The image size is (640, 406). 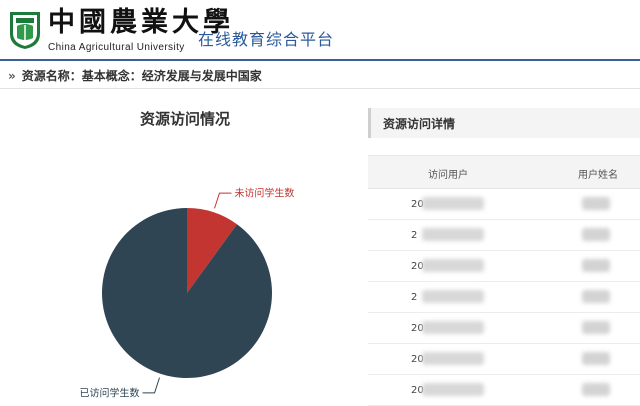 I want to click on detail-panel-header: 资源访问详情, so click(x=504, y=123).